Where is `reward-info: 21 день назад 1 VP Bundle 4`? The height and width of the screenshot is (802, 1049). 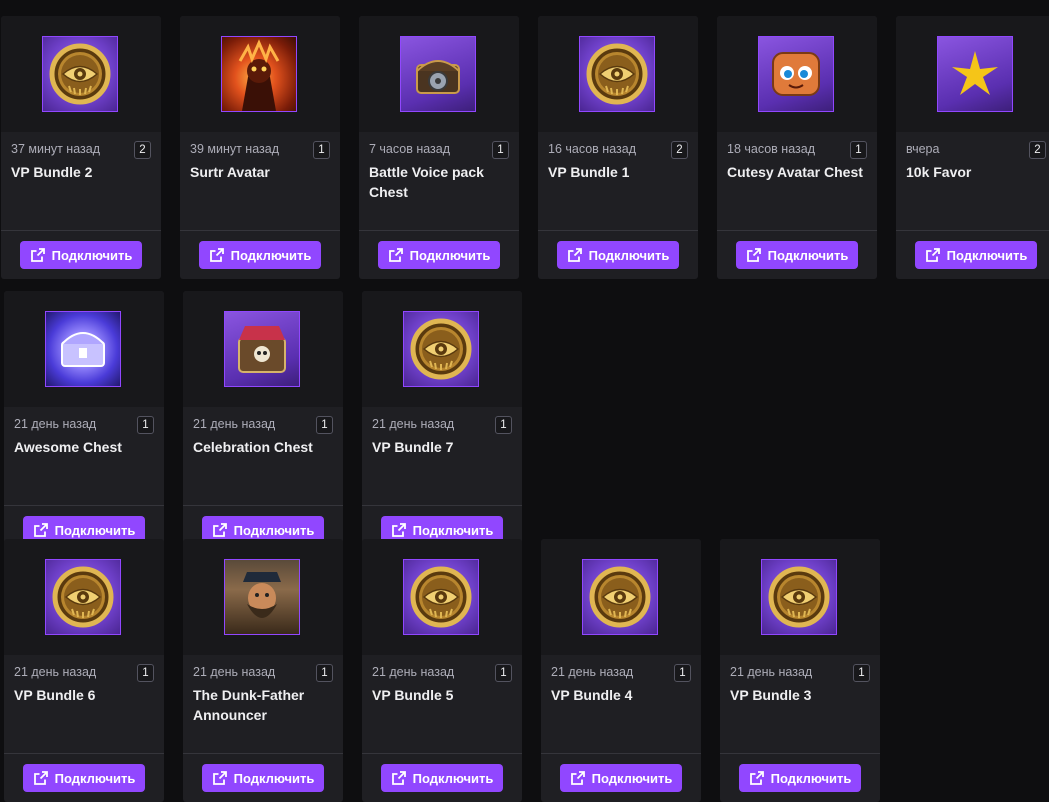 reward-info: 21 день назад 1 VP Bundle 4 is located at coordinates (621, 704).